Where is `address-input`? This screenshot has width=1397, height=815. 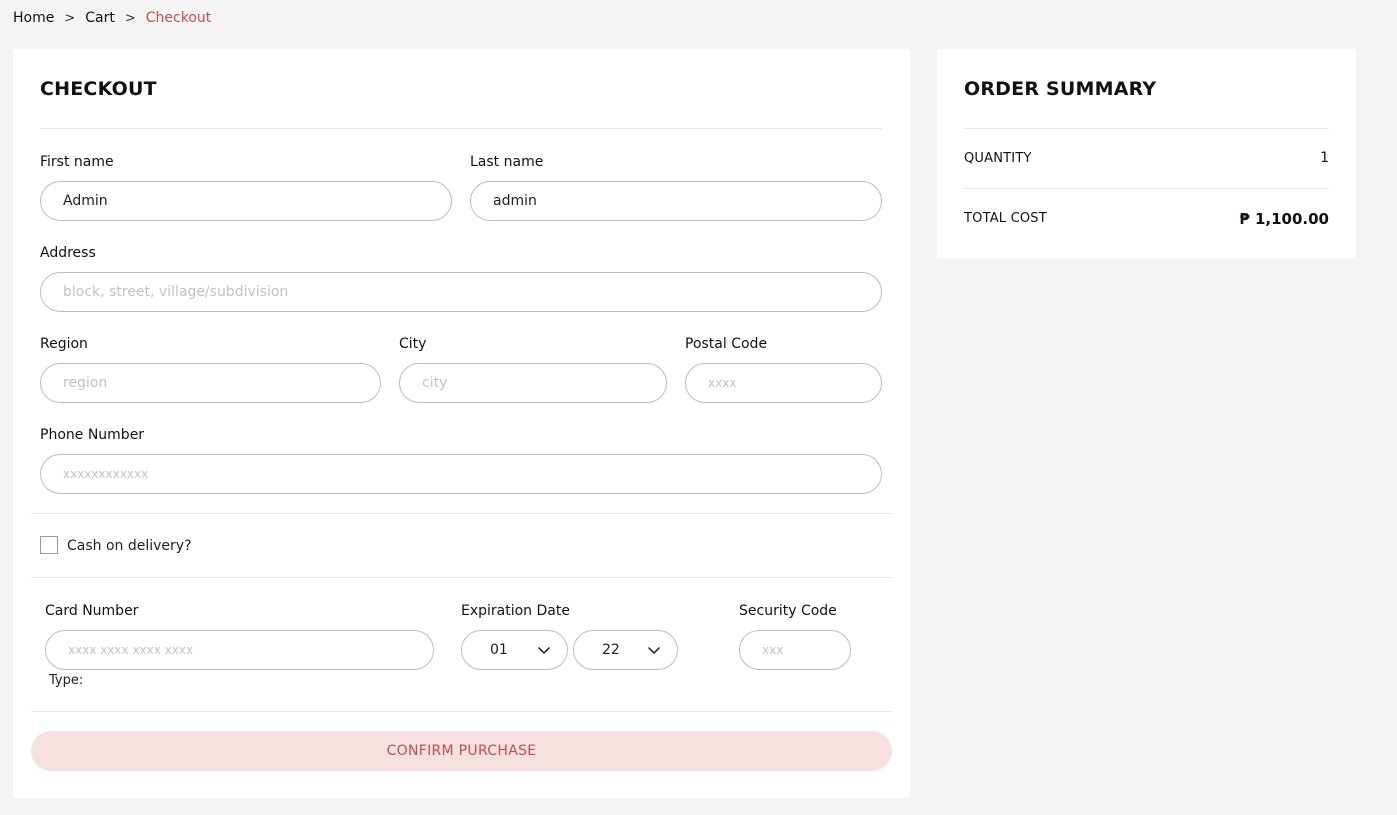
address-input is located at coordinates (461, 292).